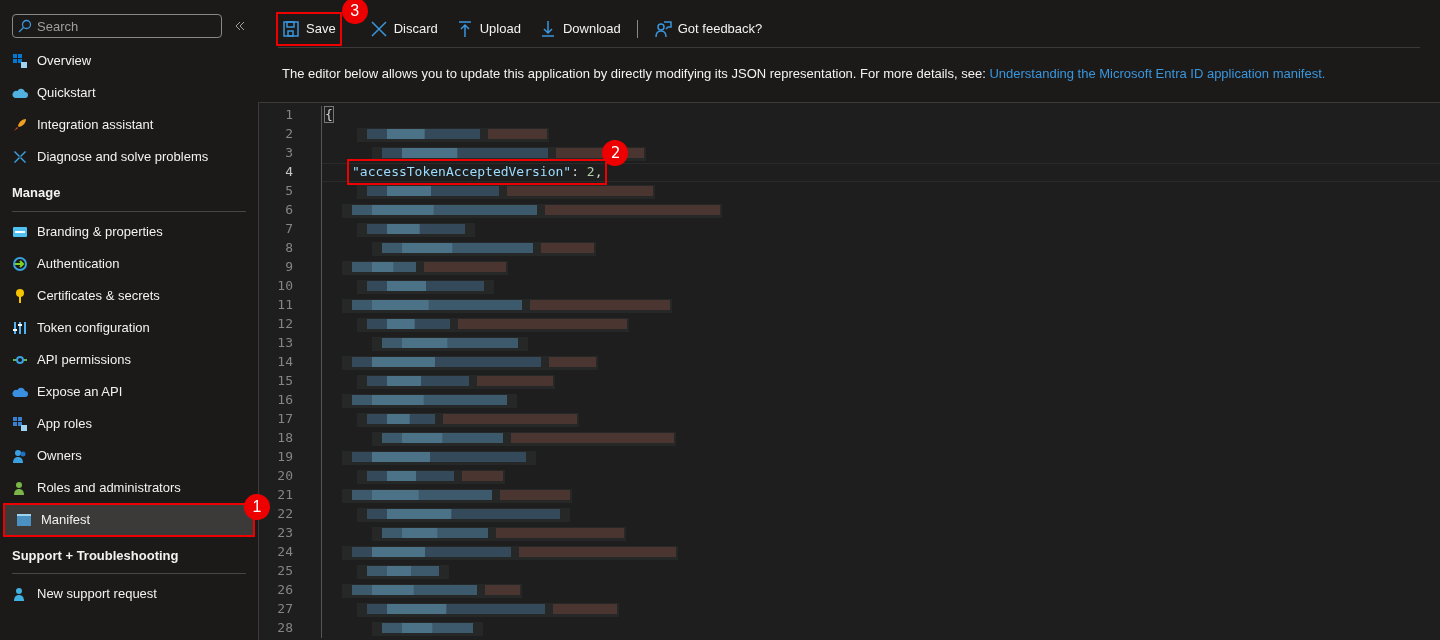  Describe the element at coordinates (354, 12) in the screenshot. I see `callout-number: 3` at that location.